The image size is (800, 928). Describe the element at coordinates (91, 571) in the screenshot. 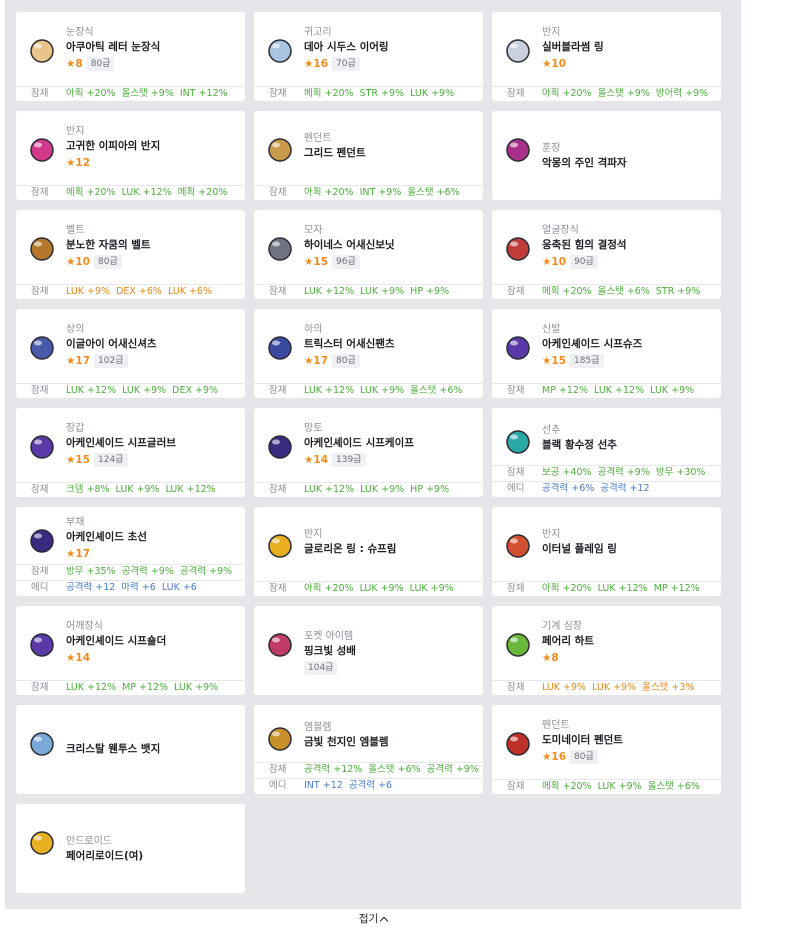

I see `option-value: 방무 +35%` at that location.